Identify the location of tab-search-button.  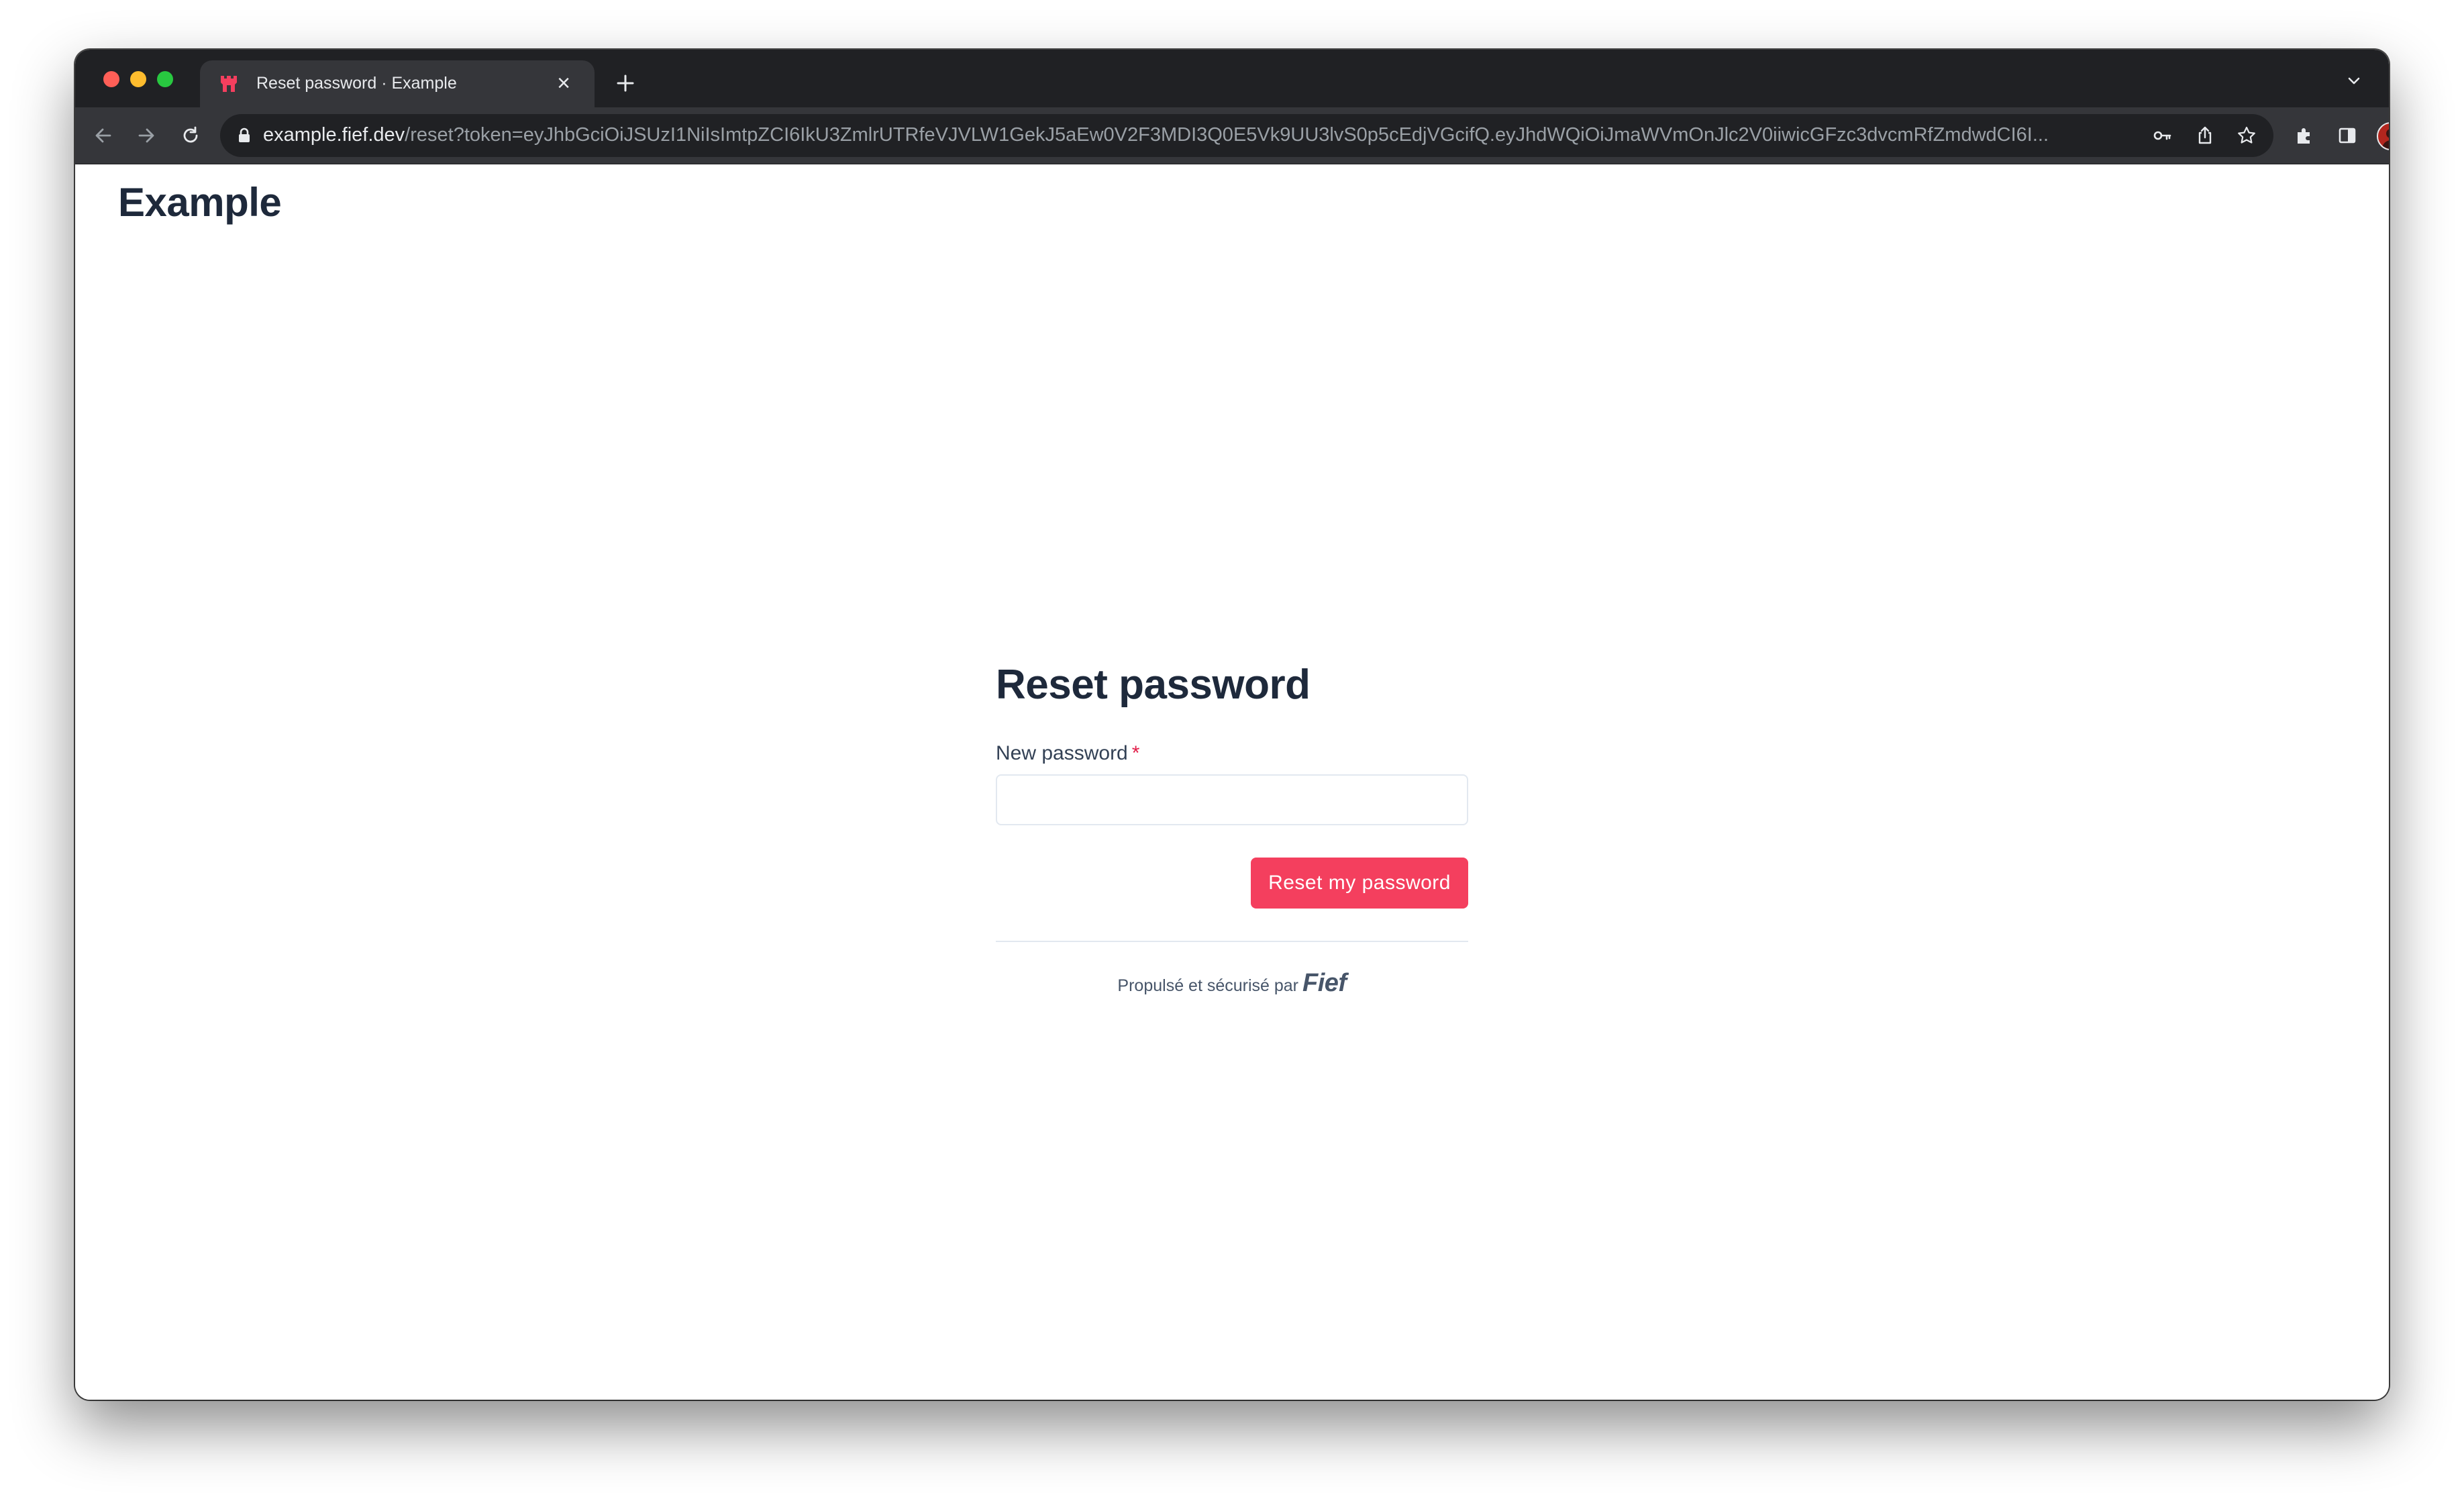
(2354, 80).